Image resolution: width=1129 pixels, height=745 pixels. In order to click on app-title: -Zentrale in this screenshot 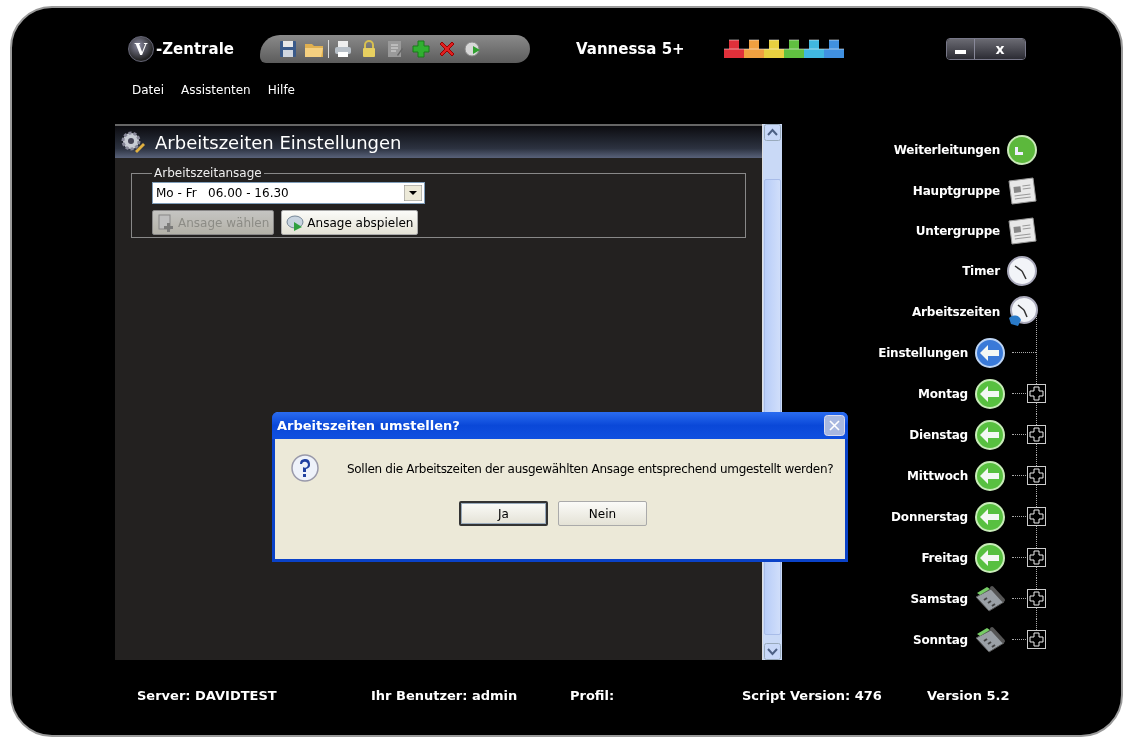, I will do `click(195, 49)`.